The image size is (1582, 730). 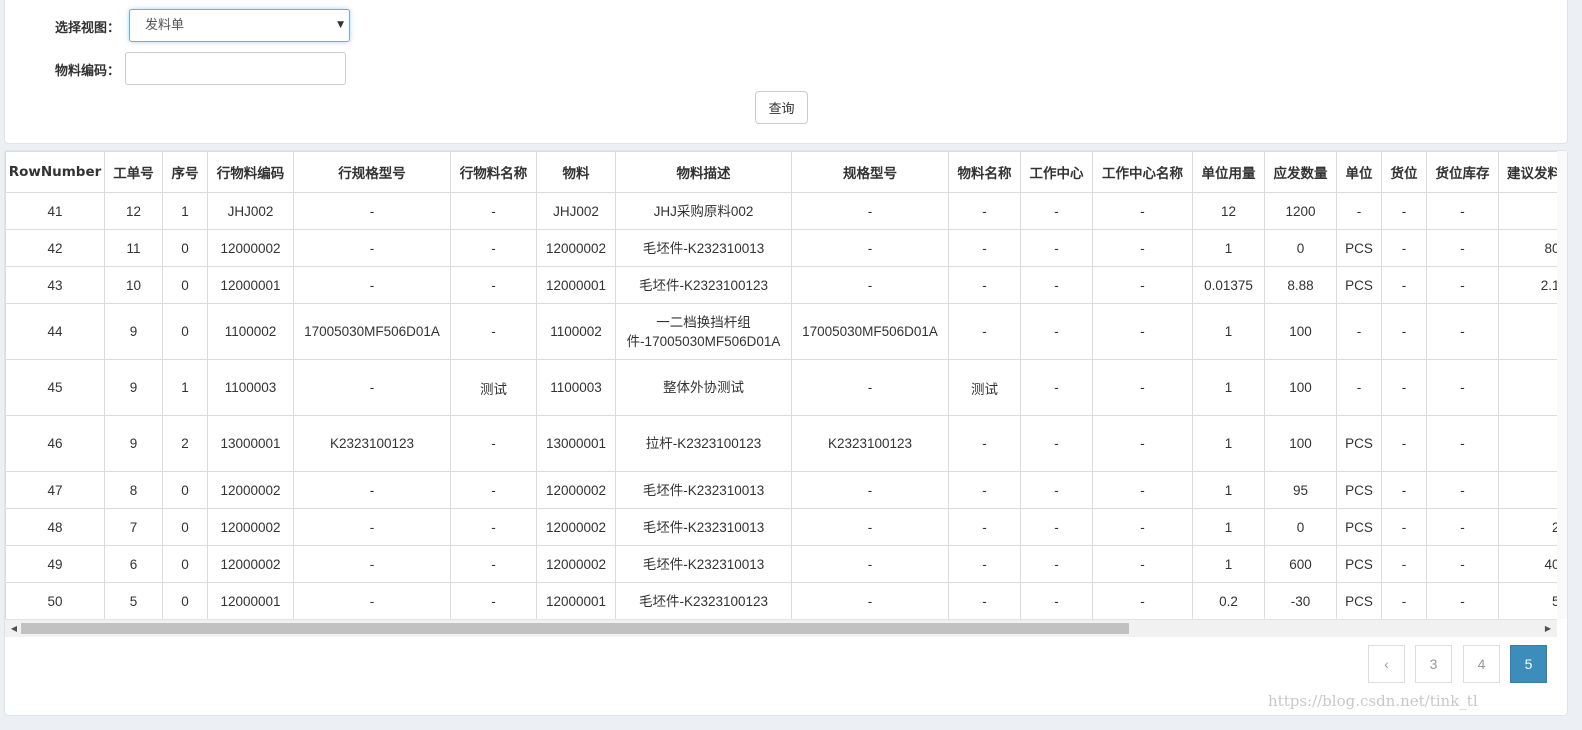 I want to click on table-cell: 9, so click(x=133, y=331).